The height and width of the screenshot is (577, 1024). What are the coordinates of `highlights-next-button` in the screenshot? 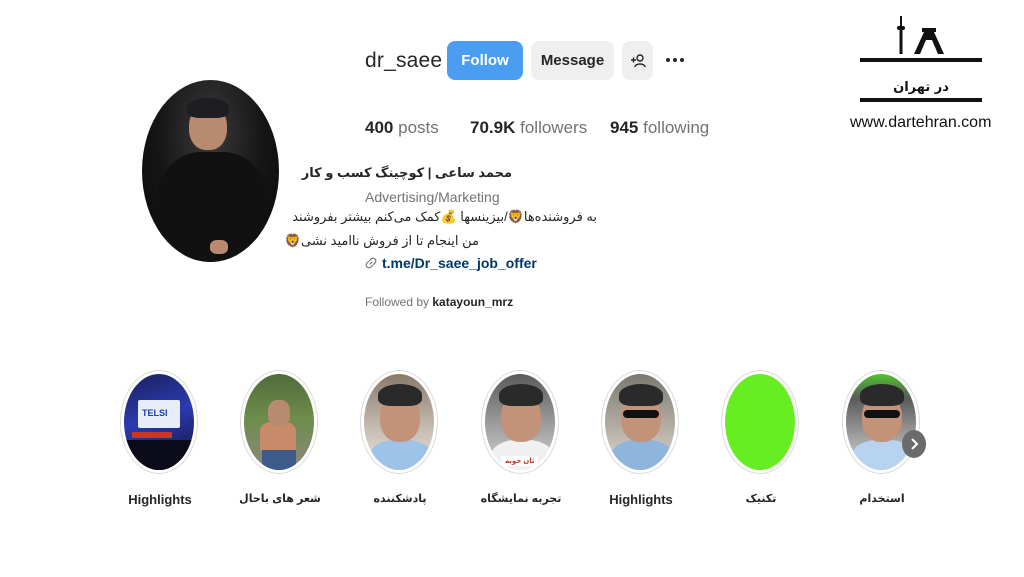 It's located at (914, 444).